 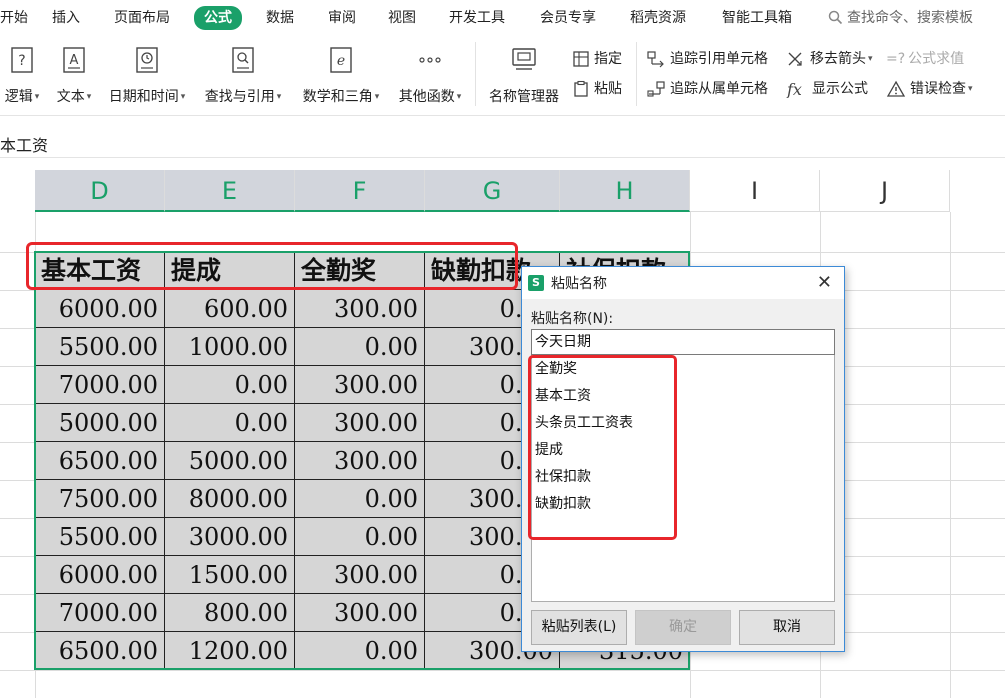 I want to click on table-icon, so click(x=581, y=59).